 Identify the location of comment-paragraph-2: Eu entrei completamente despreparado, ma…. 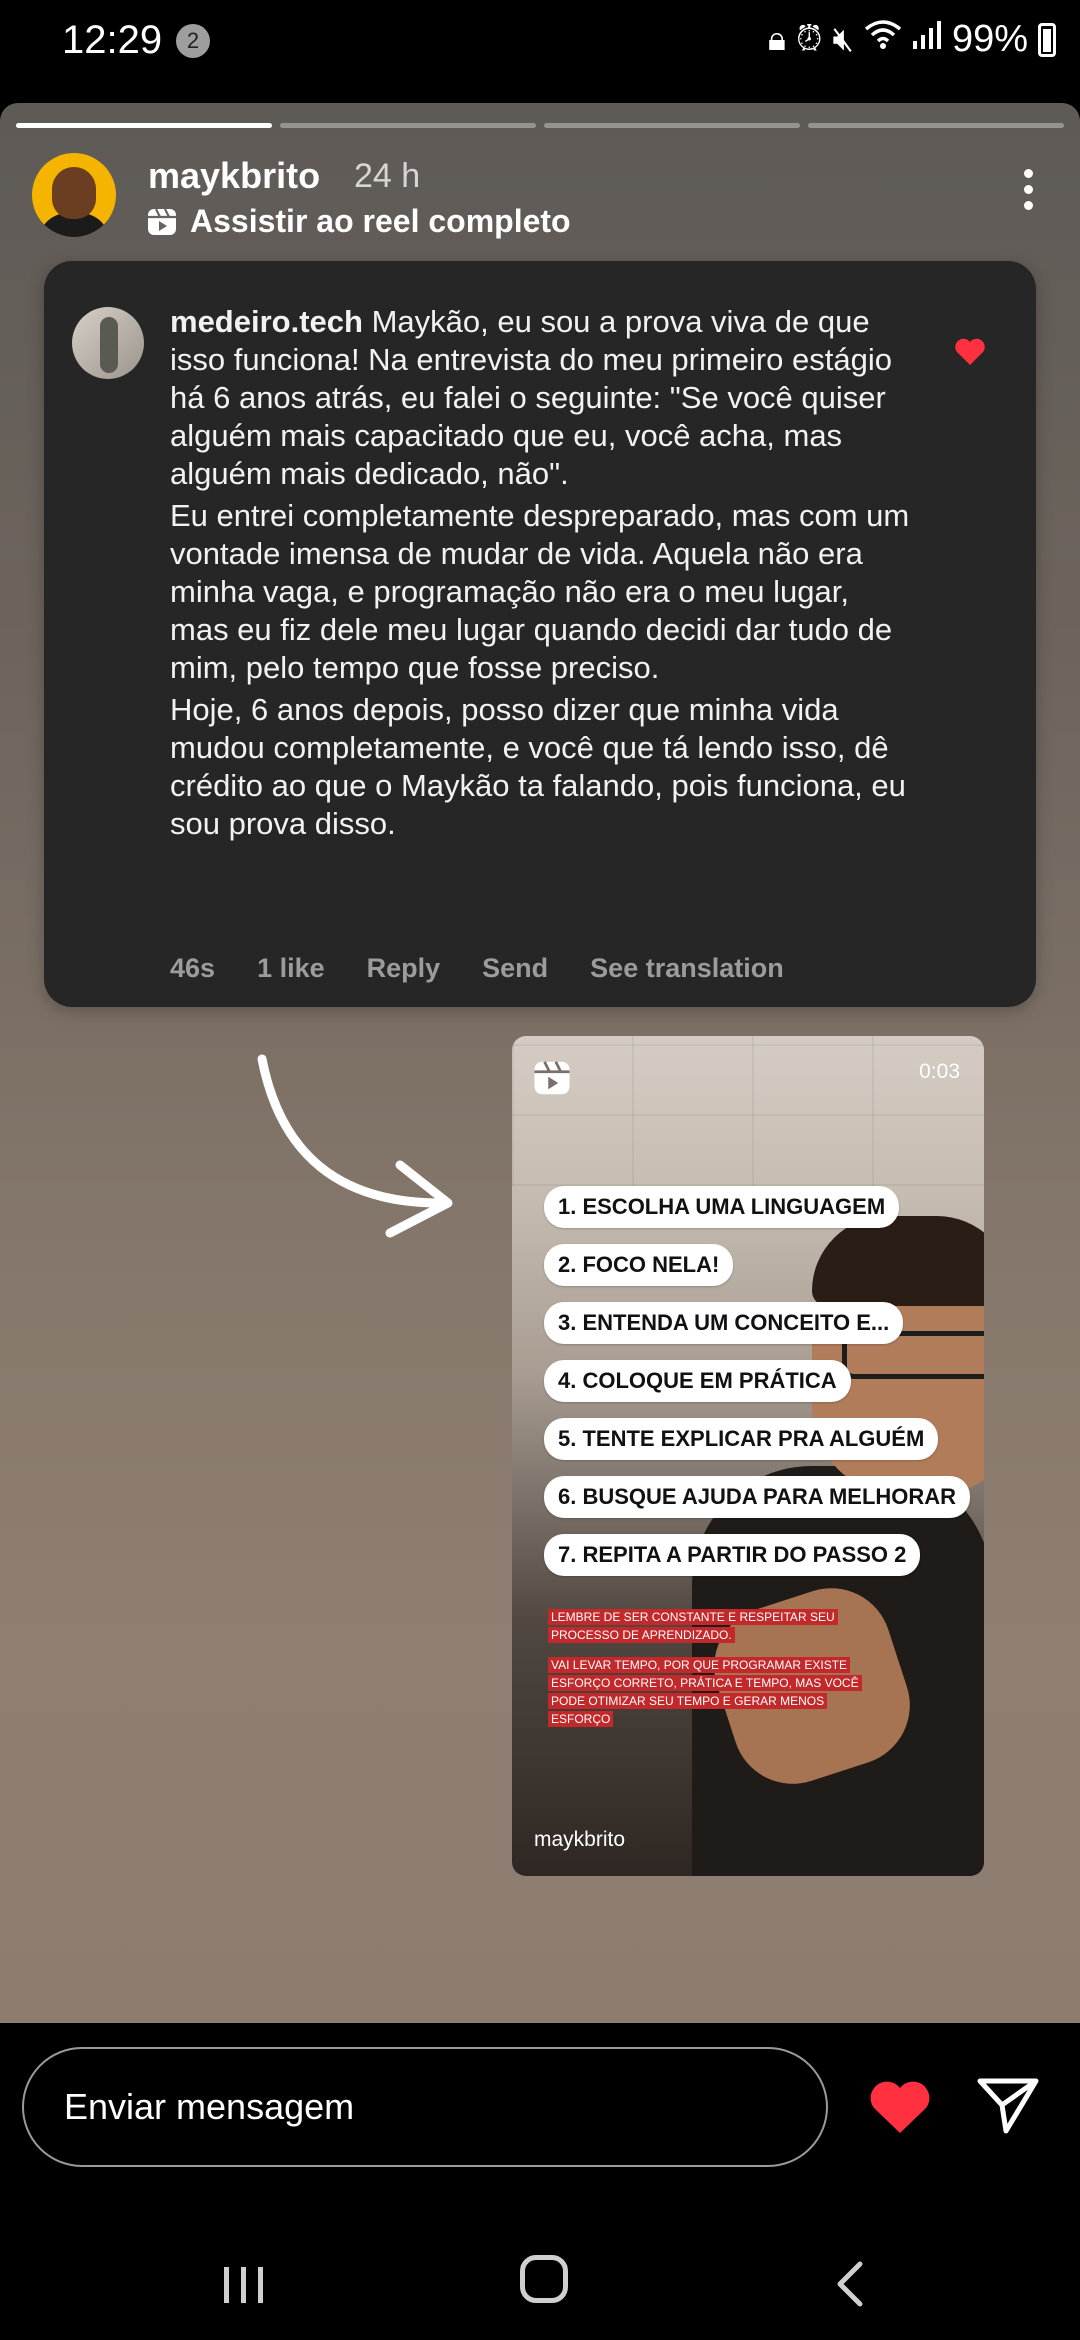
(540, 591).